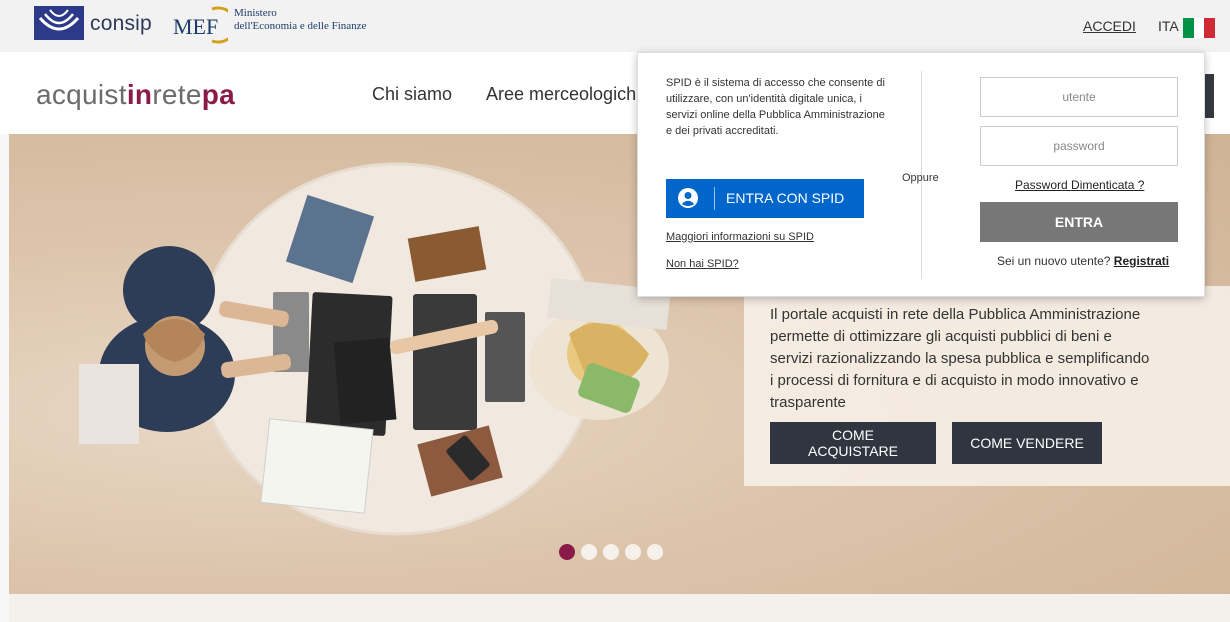 This screenshot has width=1230, height=622. Describe the element at coordinates (1079, 185) in the screenshot. I see `forgot-password-link: Password Dimenticata ?` at that location.